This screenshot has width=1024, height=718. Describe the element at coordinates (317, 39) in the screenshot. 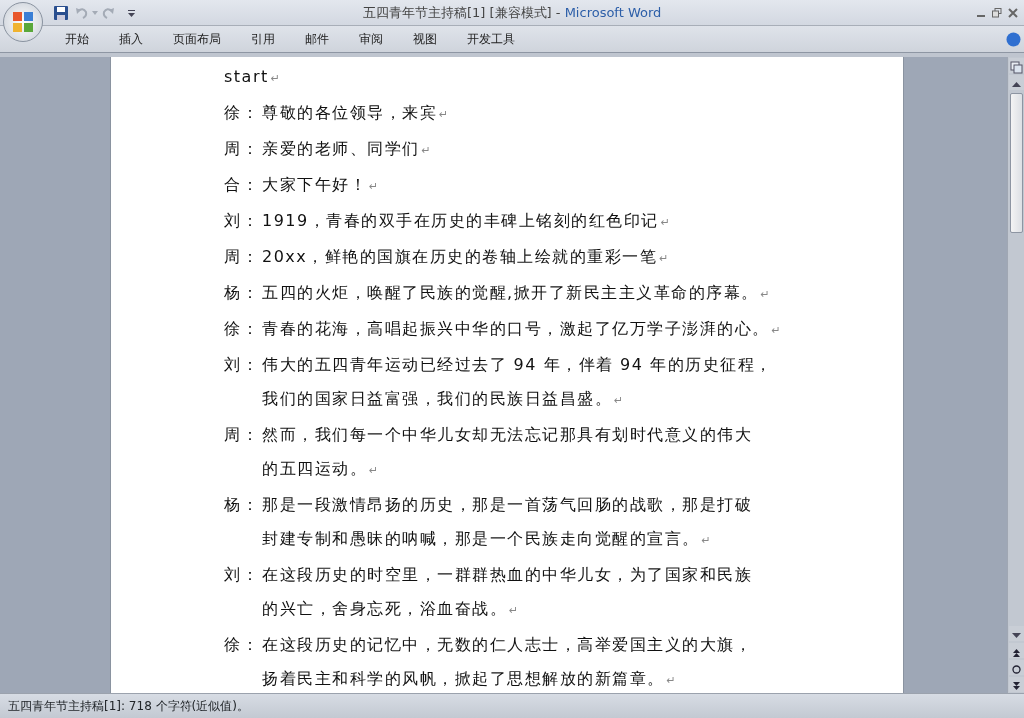

I see `ribbon-tab: 邮件` at that location.